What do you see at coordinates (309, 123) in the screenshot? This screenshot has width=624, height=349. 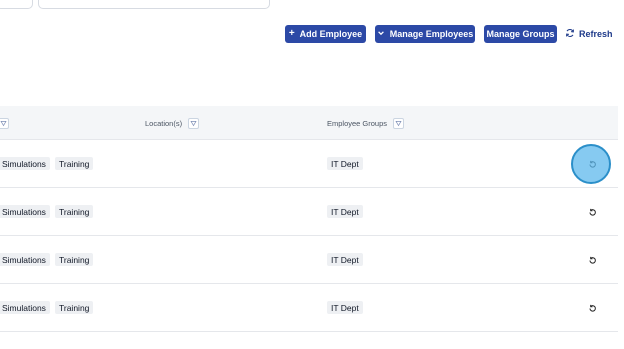 I see `table-header: Location(s) Employee Groups` at bounding box center [309, 123].